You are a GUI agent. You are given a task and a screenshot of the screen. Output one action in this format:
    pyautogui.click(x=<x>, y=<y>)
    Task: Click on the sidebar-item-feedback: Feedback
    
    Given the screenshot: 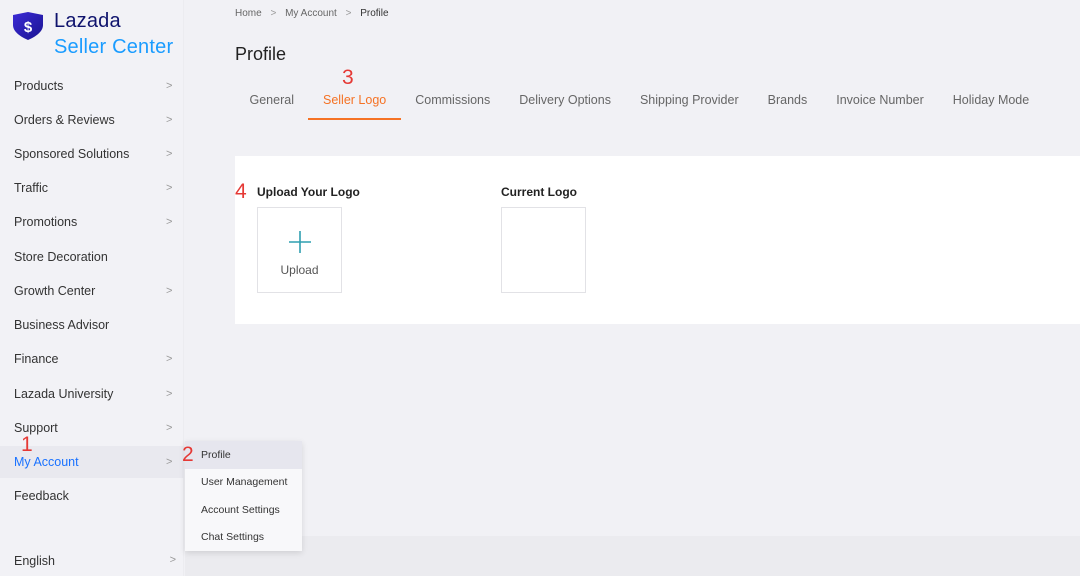 What is the action you would take?
    pyautogui.click(x=92, y=496)
    